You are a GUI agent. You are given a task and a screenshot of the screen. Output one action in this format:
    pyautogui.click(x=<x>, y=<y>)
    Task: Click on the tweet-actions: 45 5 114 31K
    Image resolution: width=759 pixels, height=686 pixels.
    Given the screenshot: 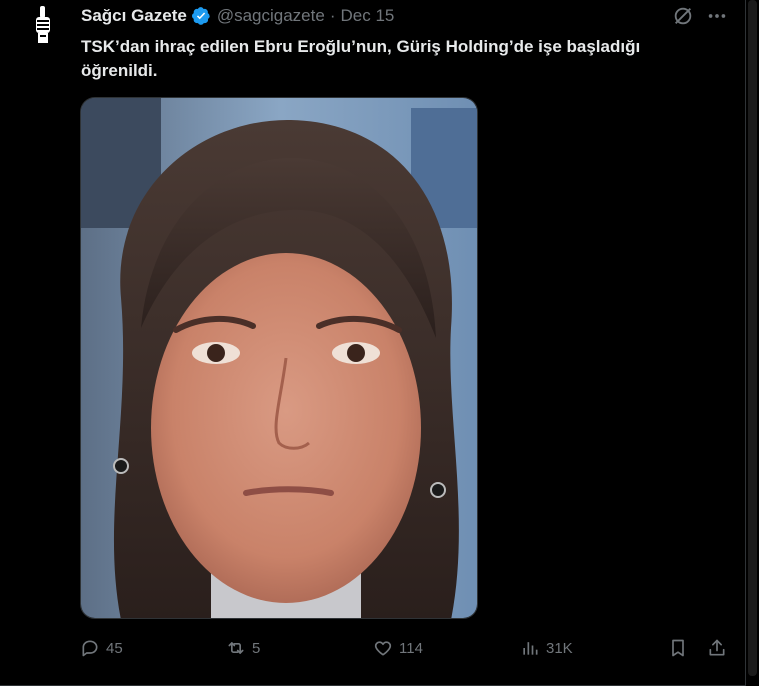 What is the action you would take?
    pyautogui.click(x=405, y=648)
    